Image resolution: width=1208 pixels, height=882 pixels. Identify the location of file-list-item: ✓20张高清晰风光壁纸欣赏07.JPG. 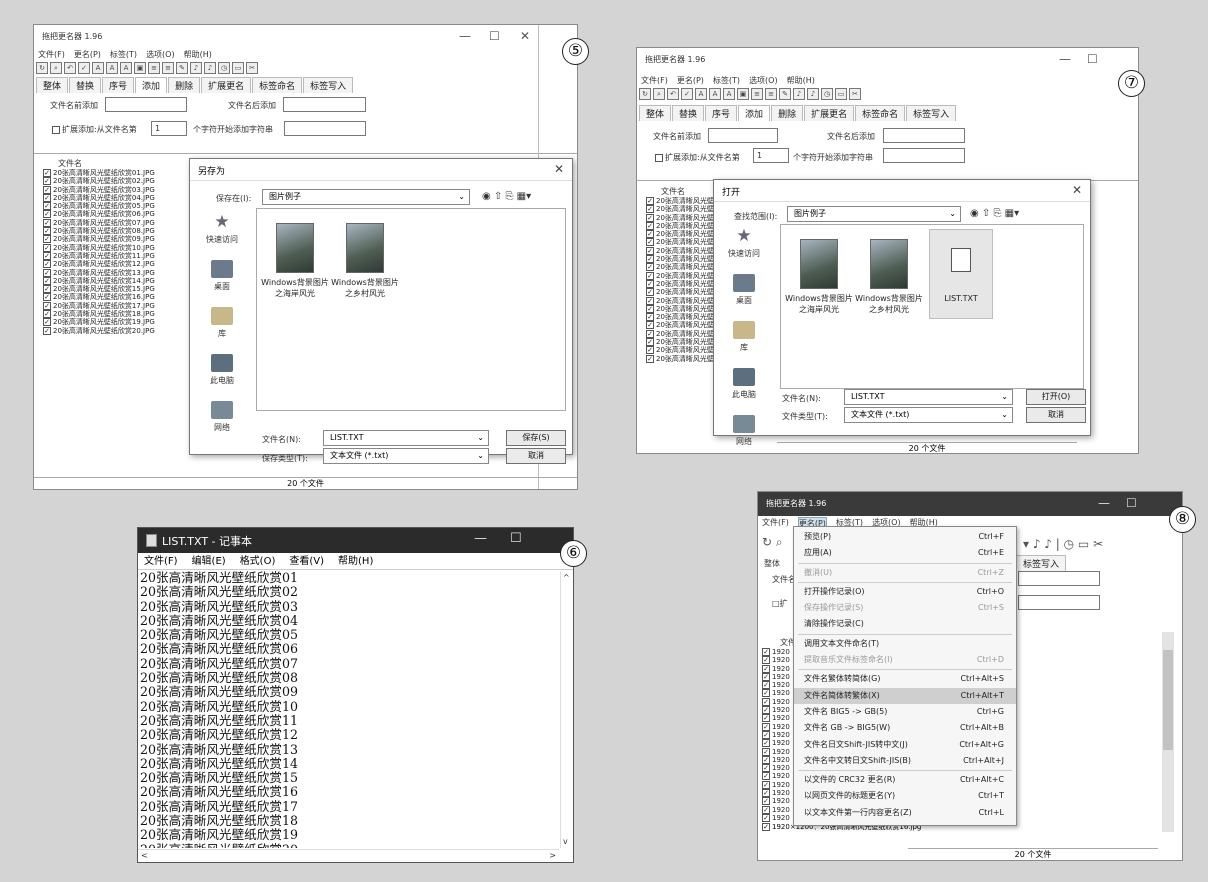
(118, 222).